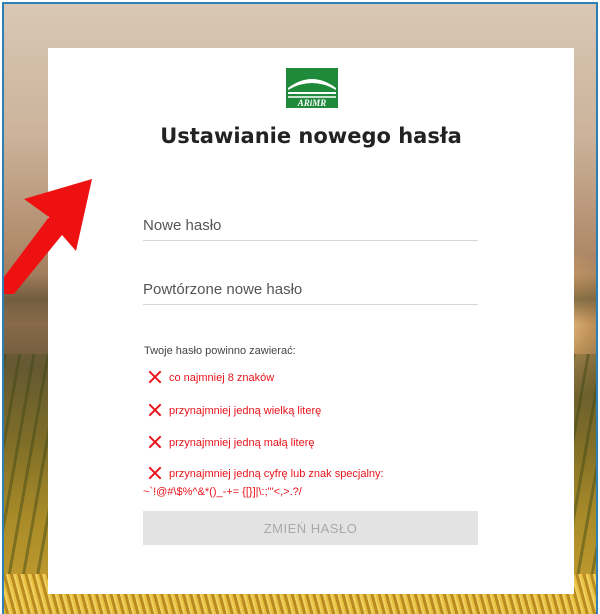 The image size is (600, 614). I want to click on requirement-uppercase: przynajmniej jedną wielką literę, so click(234, 410).